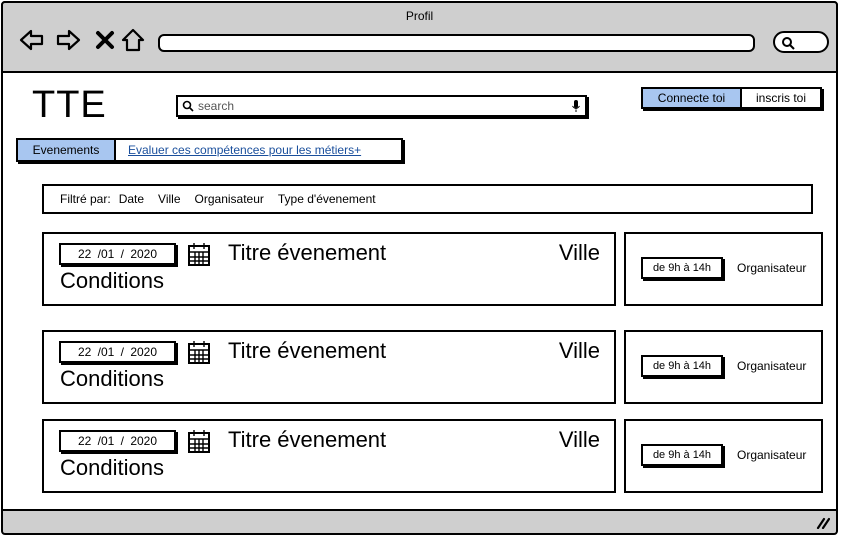  Describe the element at coordinates (419, 16) in the screenshot. I see `window-title: Profil` at that location.